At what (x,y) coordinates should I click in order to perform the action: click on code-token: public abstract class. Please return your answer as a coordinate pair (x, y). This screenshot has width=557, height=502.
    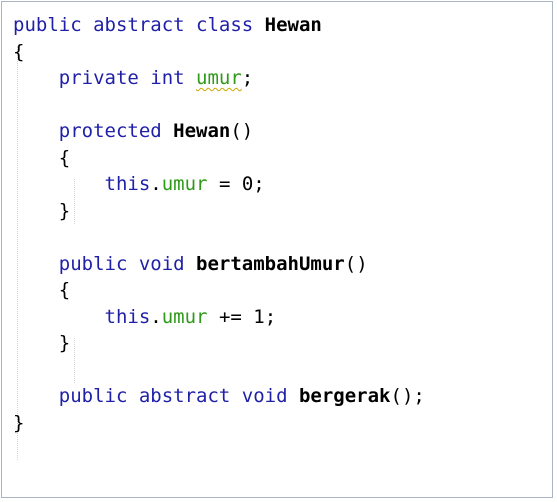
    Looking at the image, I should click on (139, 25).